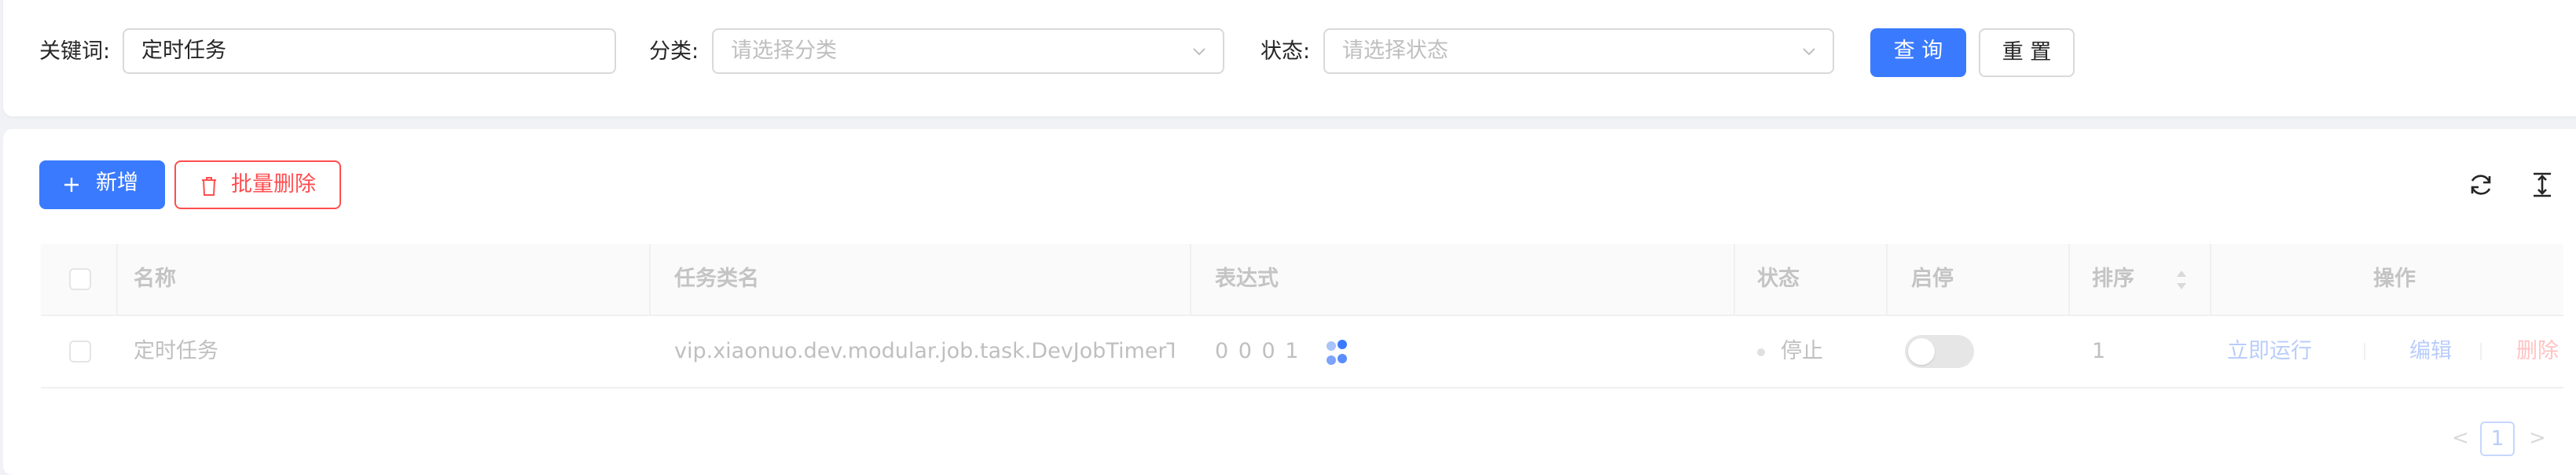 The image size is (2576, 475). I want to click on pagination-next: >, so click(2537, 438).